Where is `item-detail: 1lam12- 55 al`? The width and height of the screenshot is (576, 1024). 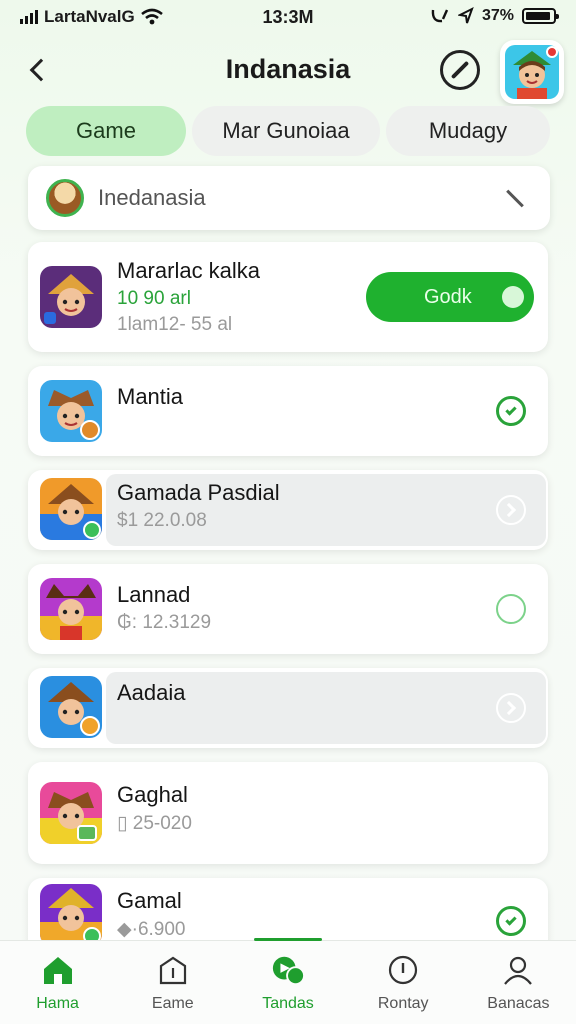 item-detail: 1lam12- 55 al is located at coordinates (175, 324).